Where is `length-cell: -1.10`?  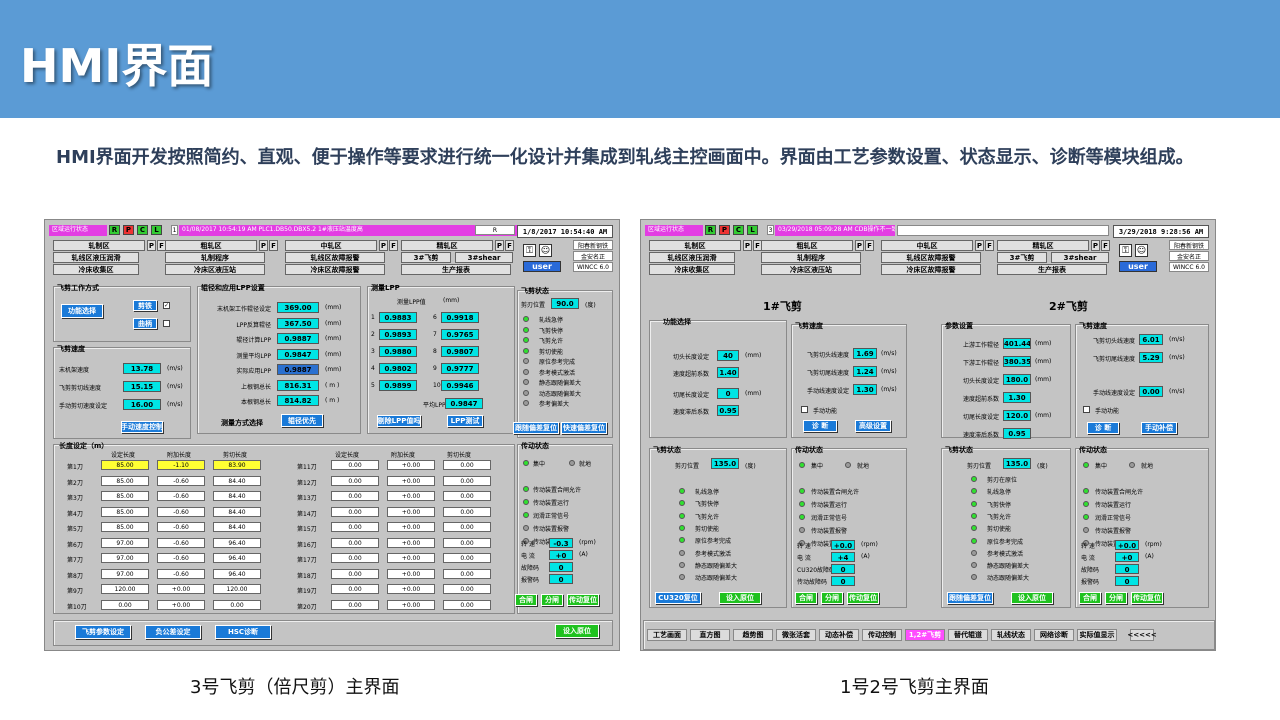
length-cell: -1.10 is located at coordinates (181, 465).